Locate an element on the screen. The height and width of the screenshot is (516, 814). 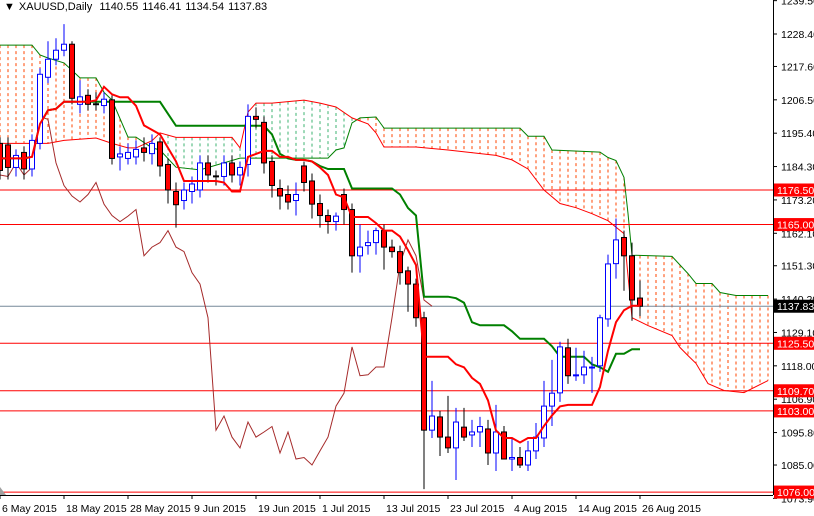
open-value: 1140.55 is located at coordinates (119, 7).